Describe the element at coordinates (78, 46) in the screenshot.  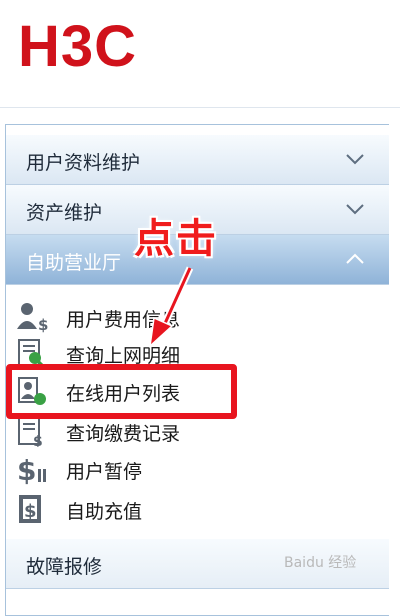
I see `h3c-logo: H3C` at that location.